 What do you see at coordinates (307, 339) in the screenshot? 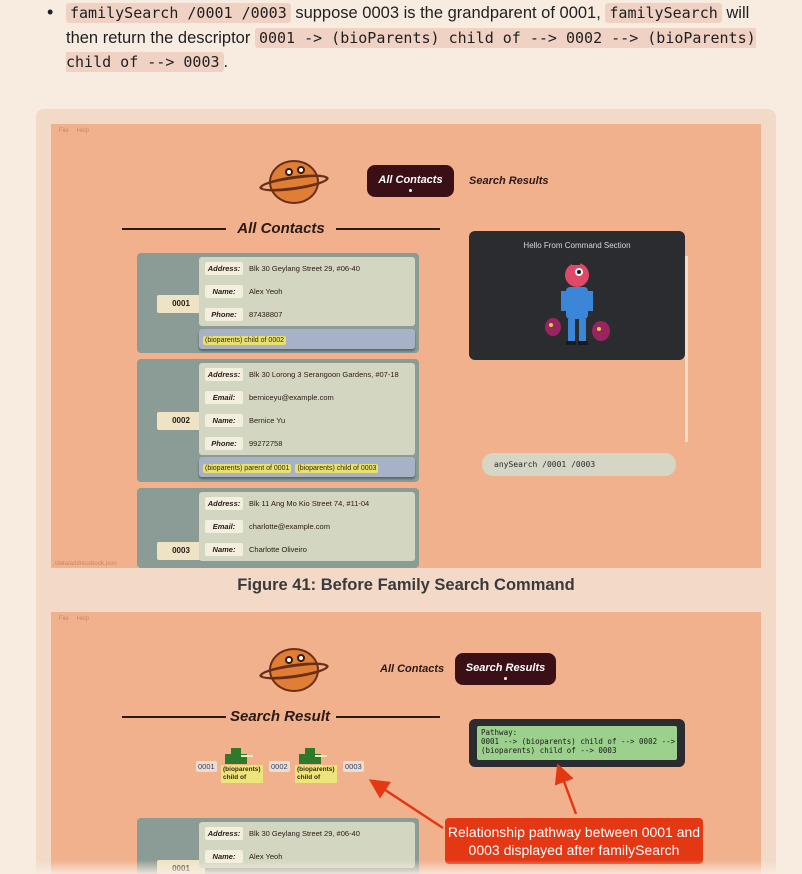
I see `relationship-bar: (bioparents) child of 0002` at bounding box center [307, 339].